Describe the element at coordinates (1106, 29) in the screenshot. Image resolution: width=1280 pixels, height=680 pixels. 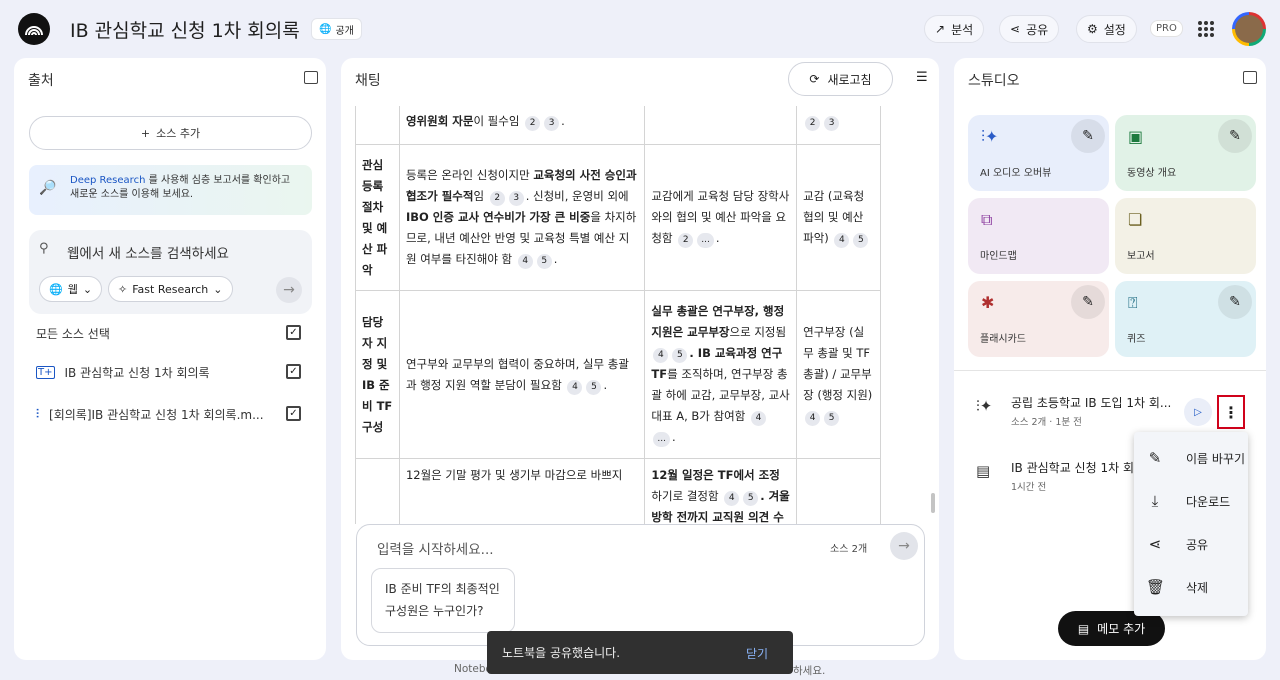
I see `settings-button: ⚙ 설정` at that location.